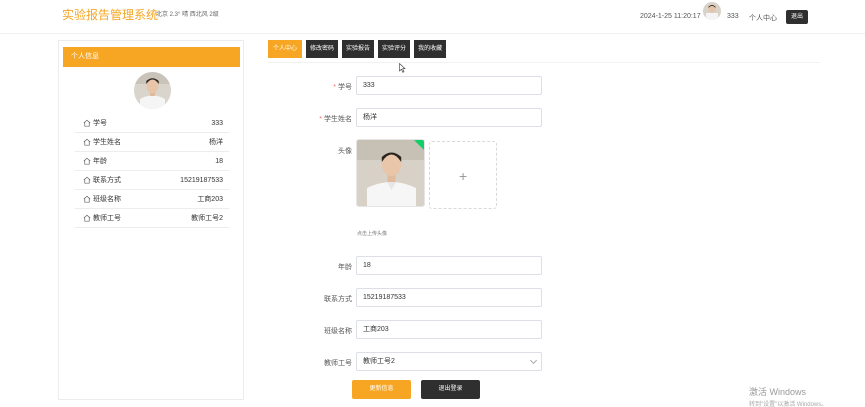  What do you see at coordinates (217, 123) in the screenshot?
I see `profile-value: 333` at bounding box center [217, 123].